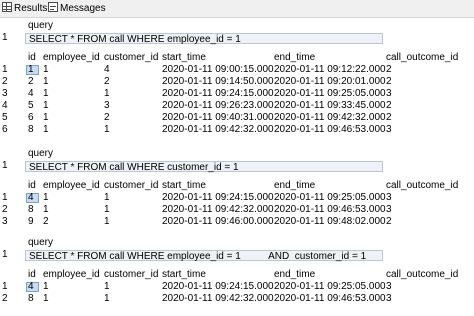 Image resolution: width=474 pixels, height=316 pixels. What do you see at coordinates (330, 70) in the screenshot?
I see `cell-end-time: 2020-01-11 09:12:22.000` at bounding box center [330, 70].